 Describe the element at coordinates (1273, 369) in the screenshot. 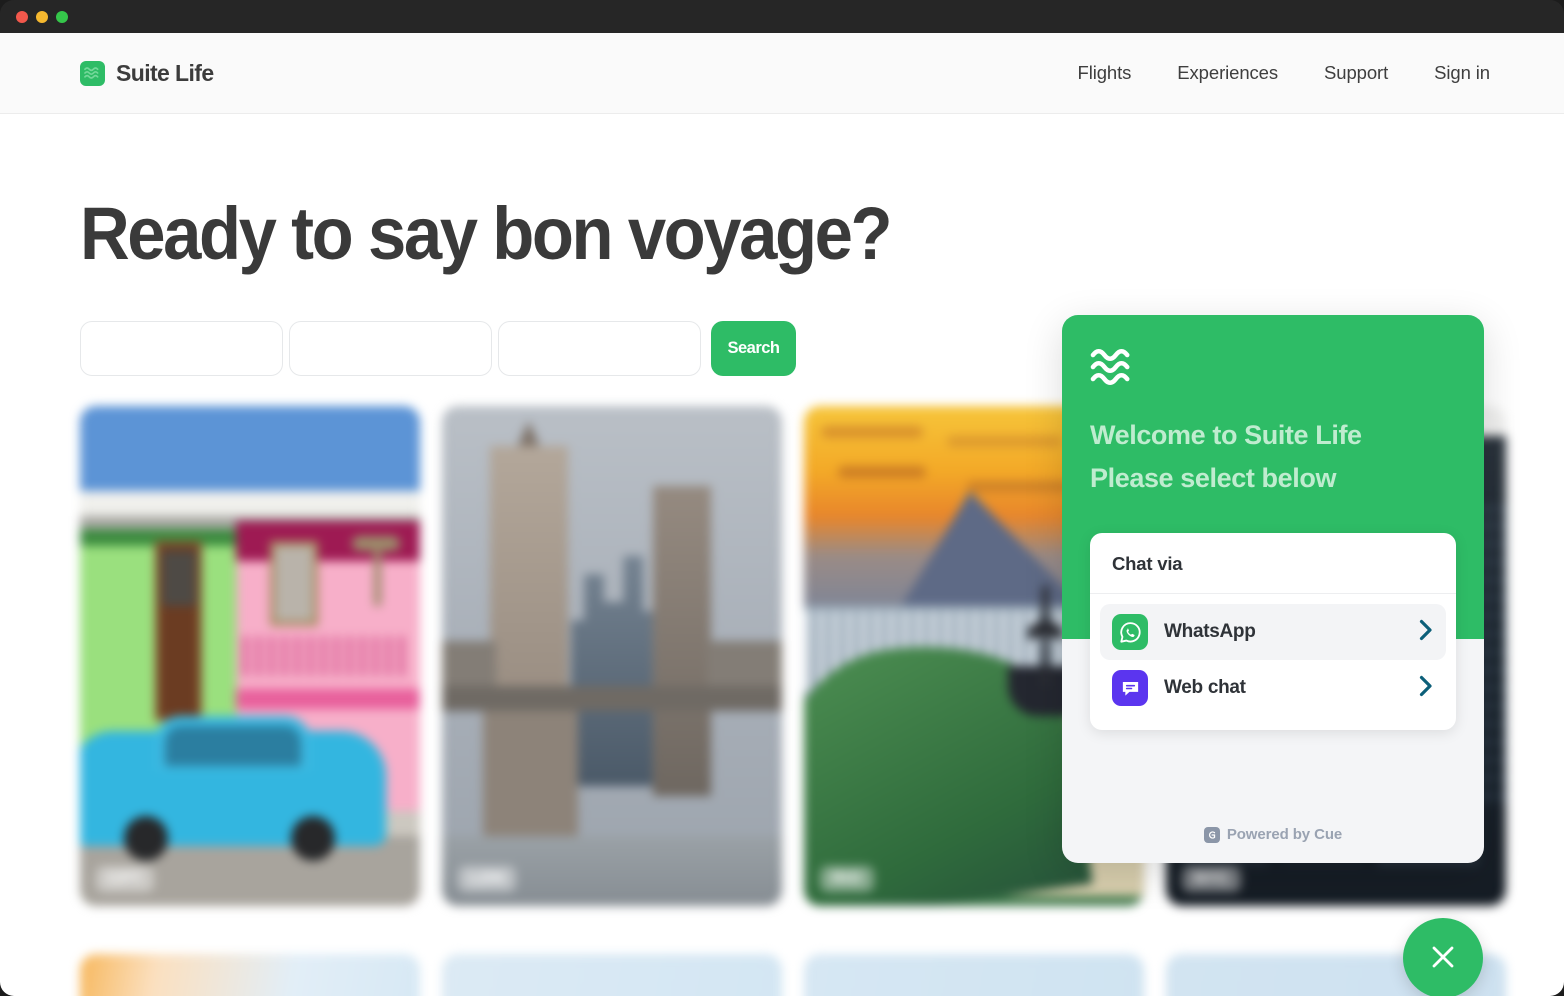

I see `waves-icon` at that location.